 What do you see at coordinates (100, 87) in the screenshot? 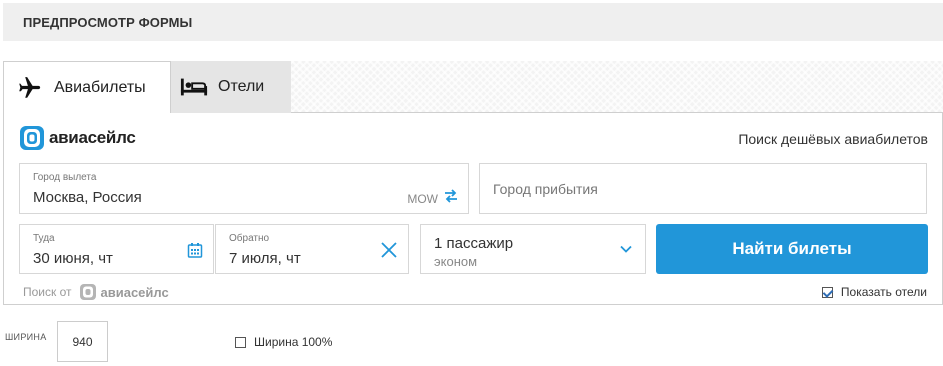
I see `tab-flights-label: Авиабилеты` at bounding box center [100, 87].